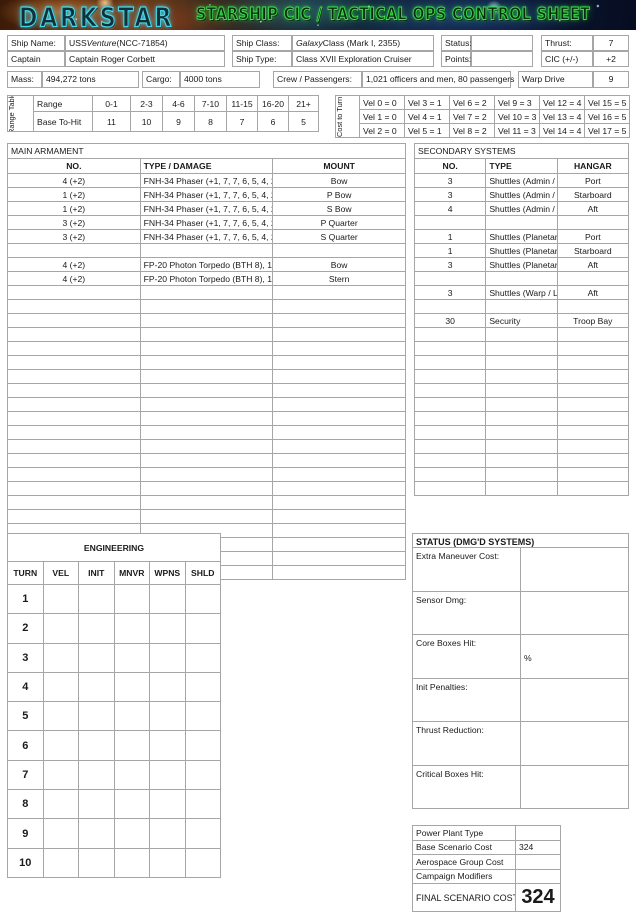 The width and height of the screenshot is (636, 920). Describe the element at coordinates (114, 745) in the screenshot. I see `table-row: 6` at that location.